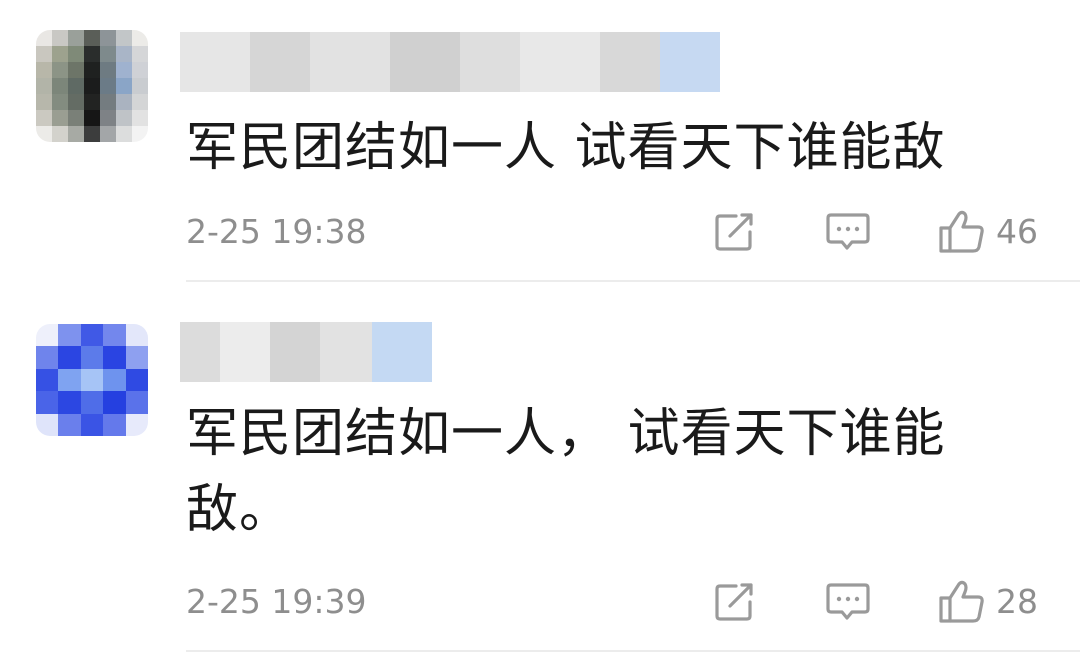 The height and width of the screenshot is (654, 1080). Describe the element at coordinates (1017, 231) in the screenshot. I see `like-count: 46` at that location.